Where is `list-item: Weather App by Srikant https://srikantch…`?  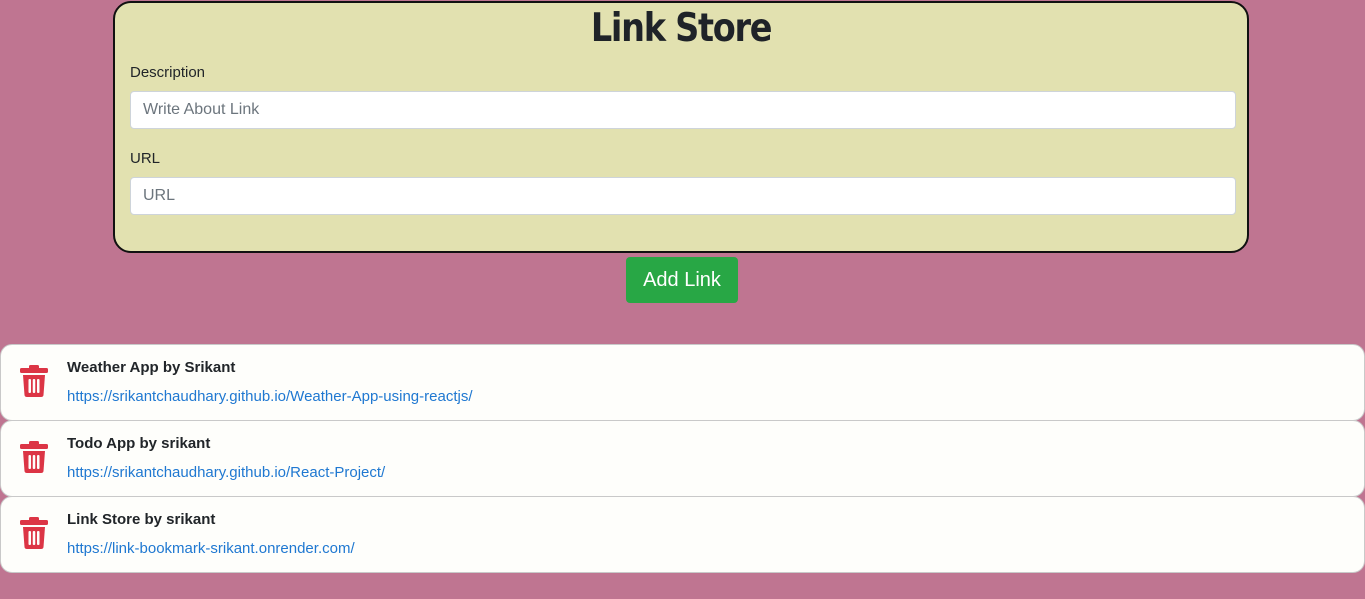 list-item: Weather App by Srikant https://srikantch… is located at coordinates (682, 382).